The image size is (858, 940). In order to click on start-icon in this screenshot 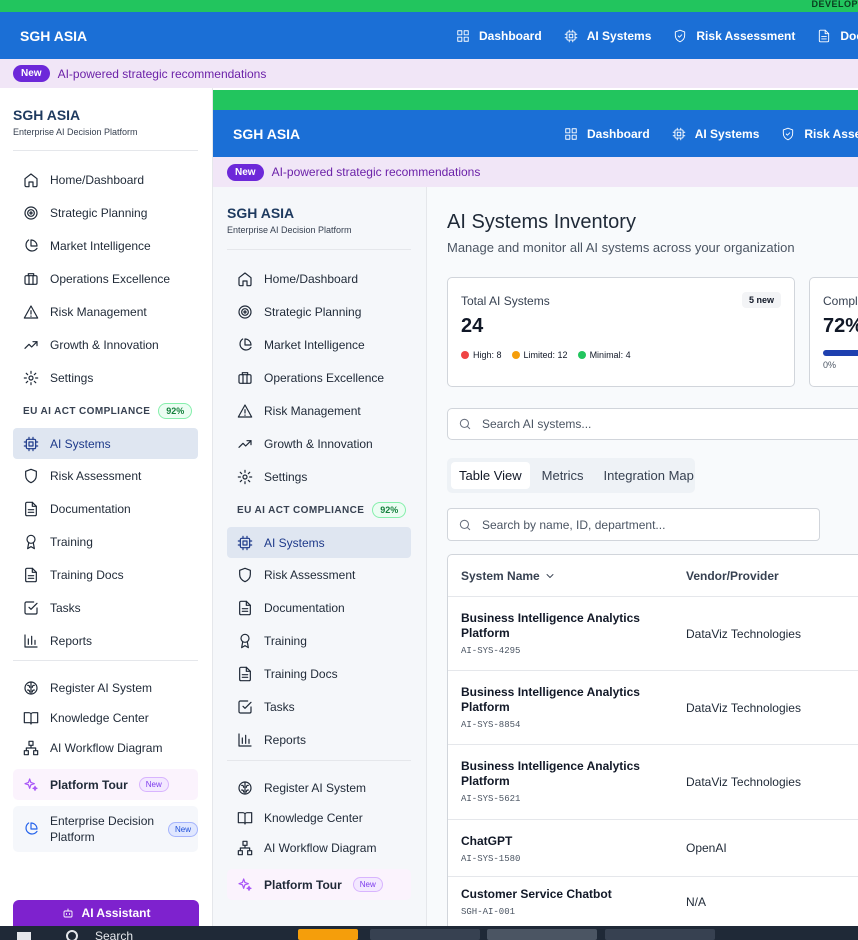, I will do `click(24, 936)`.